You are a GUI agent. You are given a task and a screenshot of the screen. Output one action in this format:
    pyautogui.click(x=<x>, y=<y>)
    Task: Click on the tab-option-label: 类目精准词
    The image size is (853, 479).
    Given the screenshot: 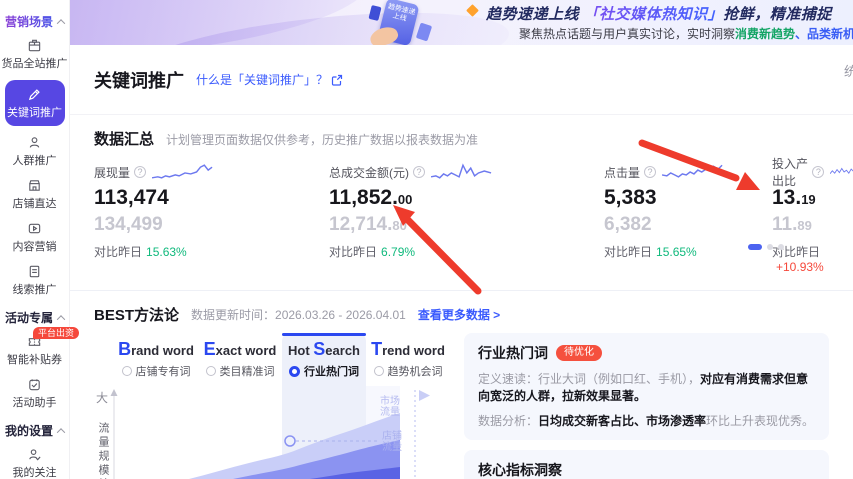 What is the action you would take?
    pyautogui.click(x=247, y=372)
    